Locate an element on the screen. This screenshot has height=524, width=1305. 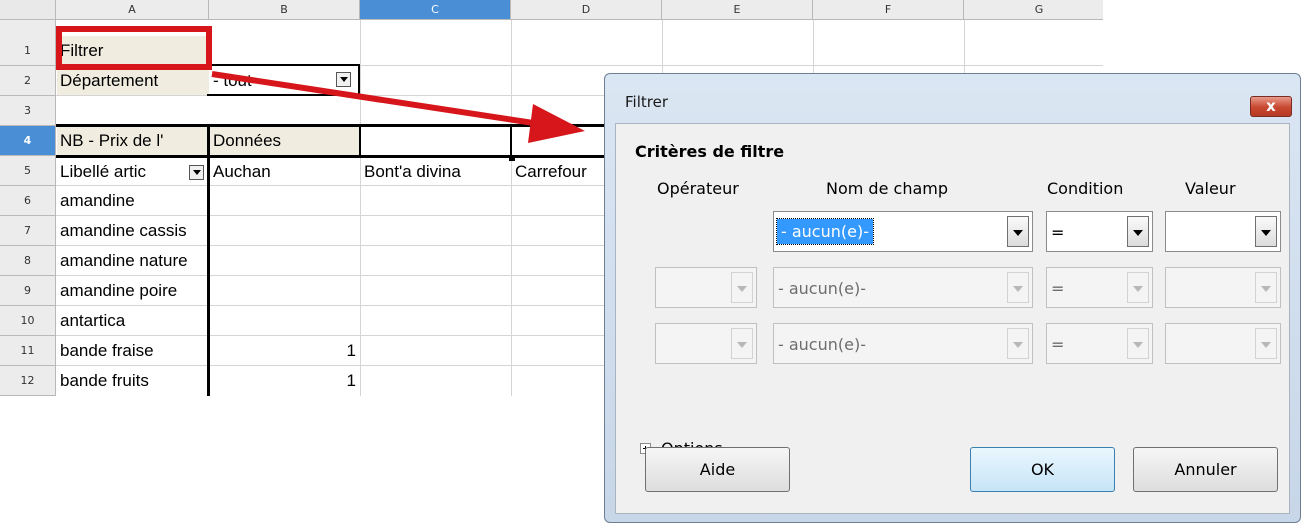
cancel-button: Annuler is located at coordinates (1205, 469).